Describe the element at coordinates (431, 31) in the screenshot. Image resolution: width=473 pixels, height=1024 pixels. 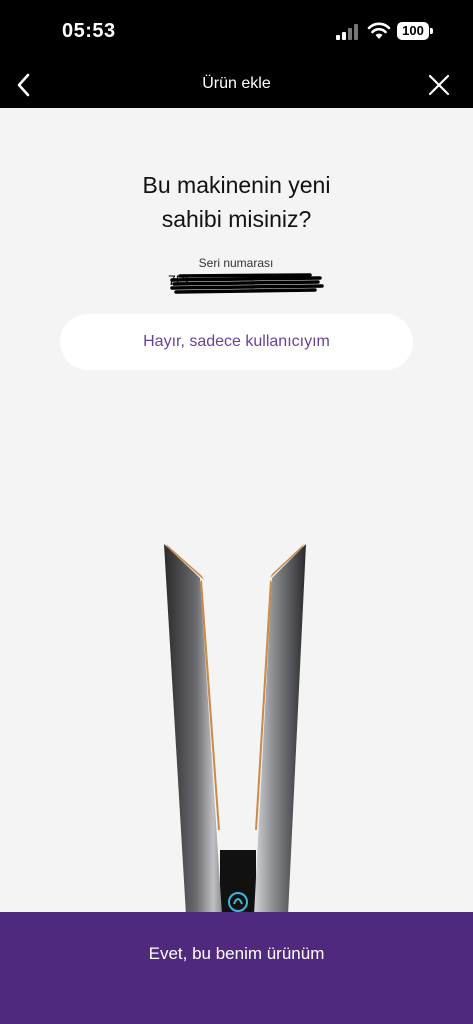
I see `battery-tip` at that location.